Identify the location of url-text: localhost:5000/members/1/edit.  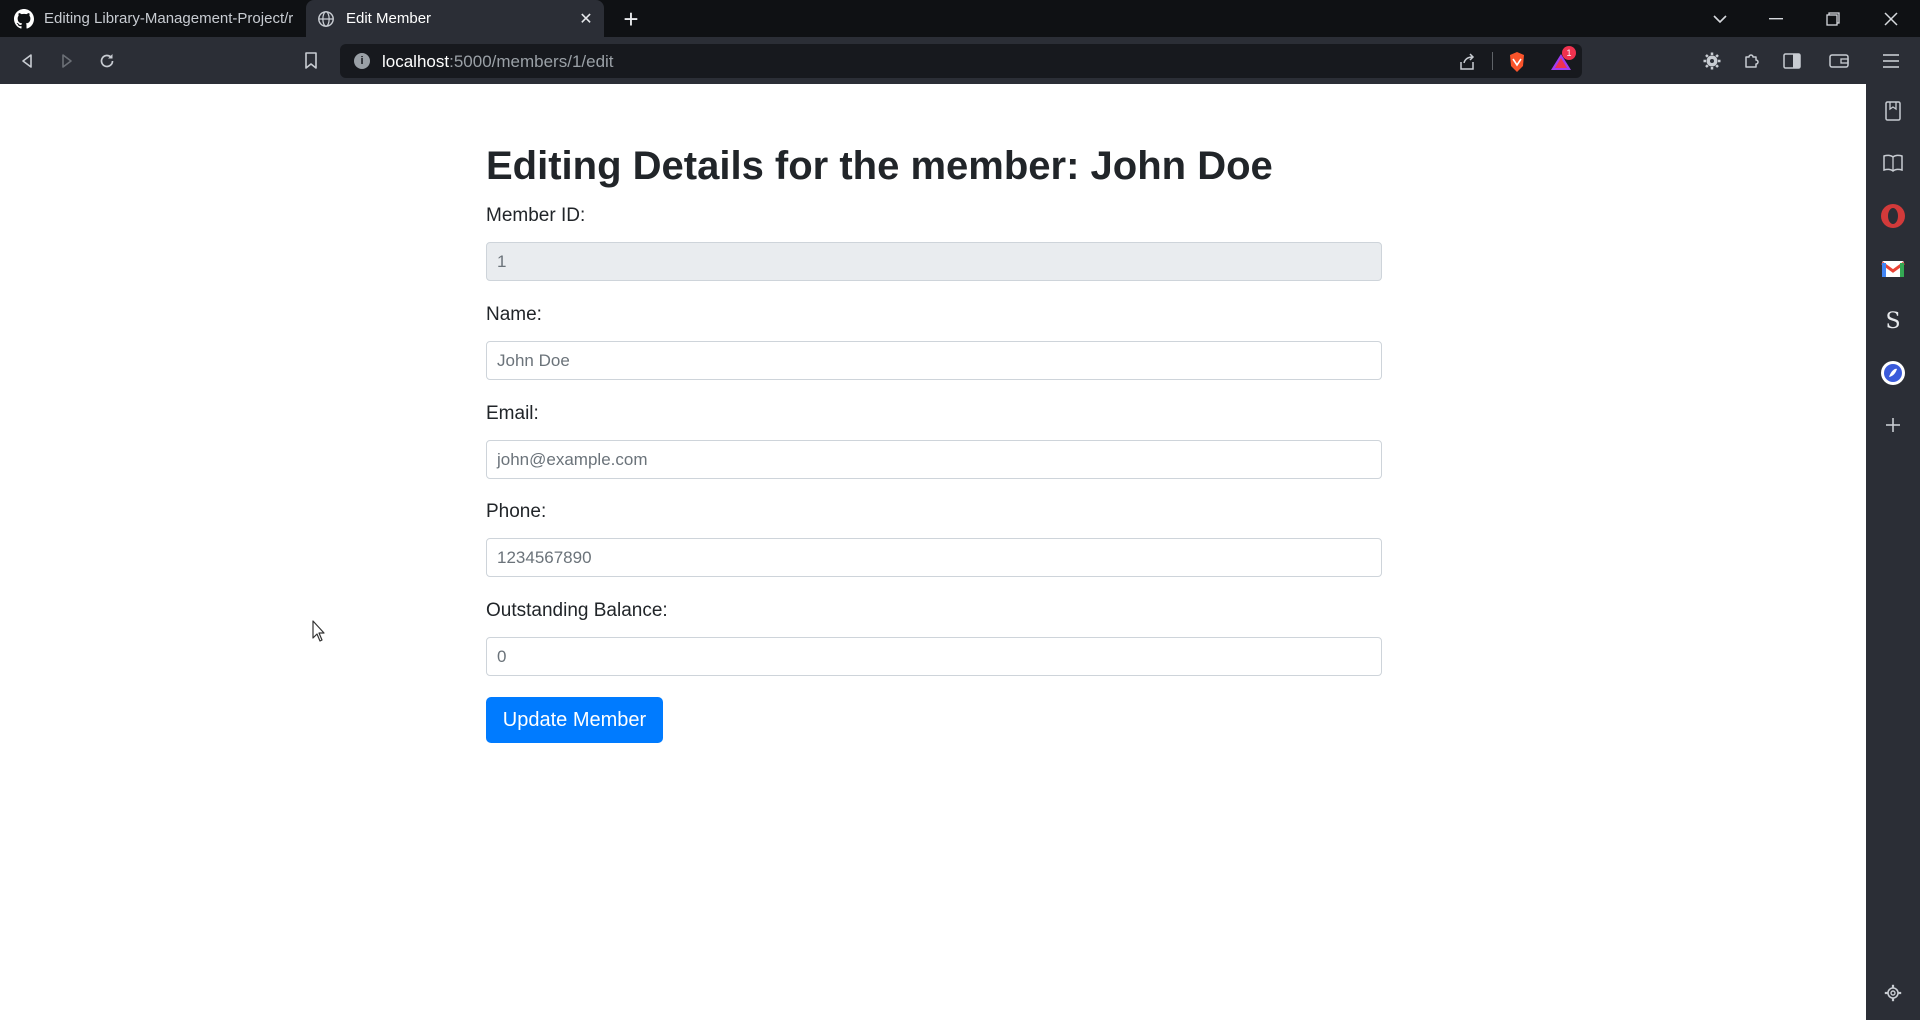
(498, 62).